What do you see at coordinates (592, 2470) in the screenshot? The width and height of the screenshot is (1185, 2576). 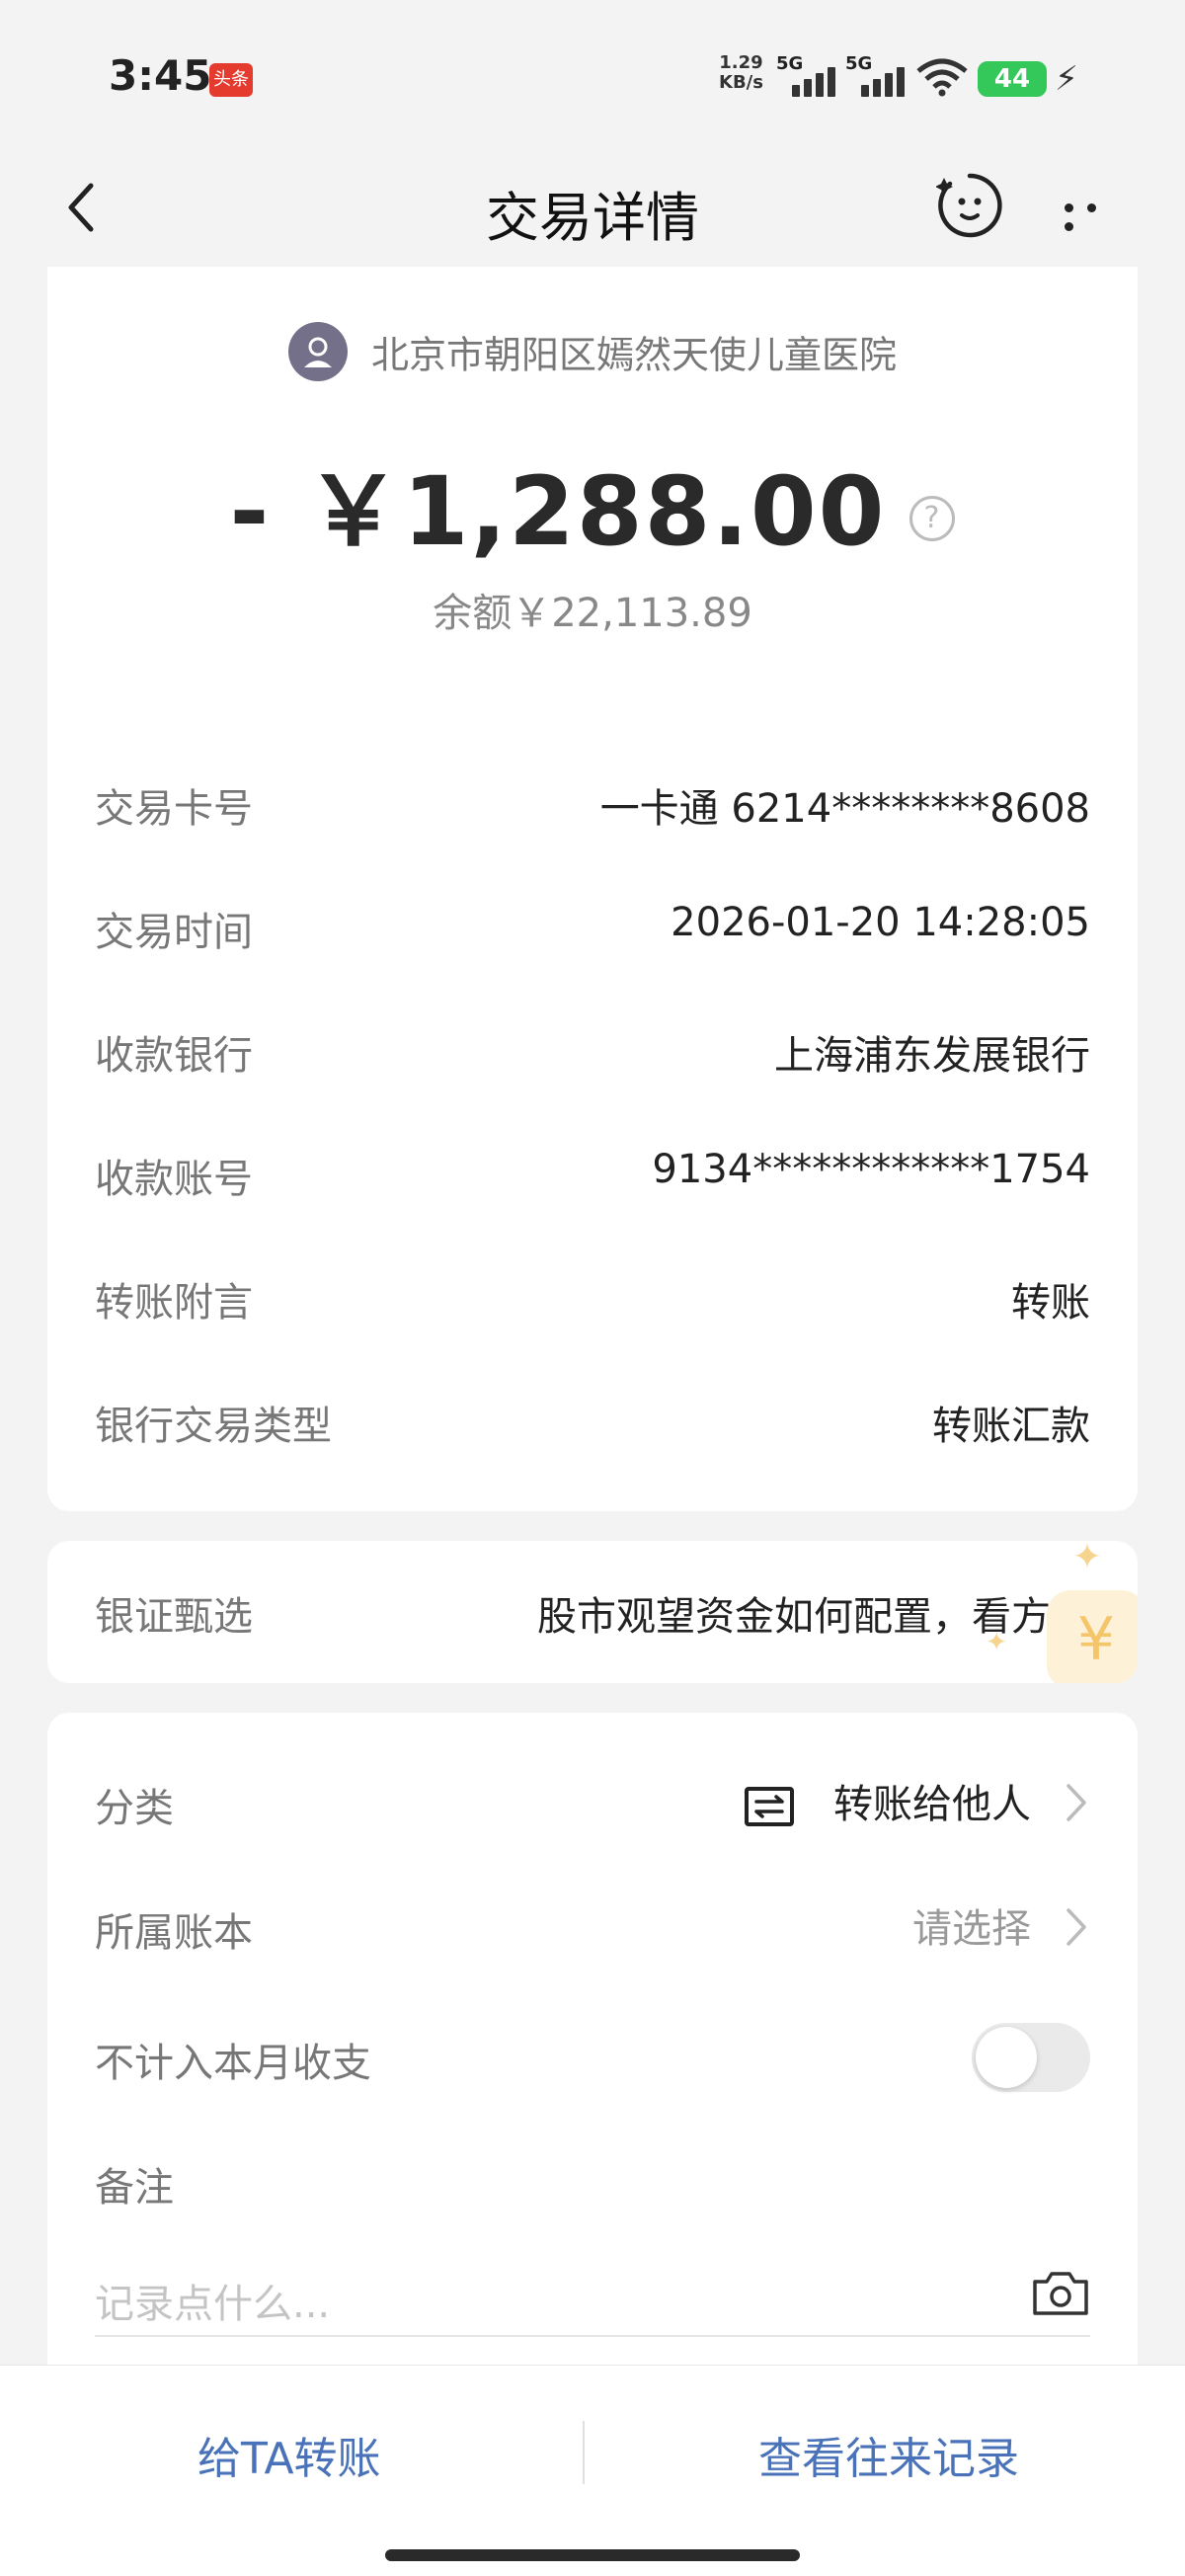 I see `bottom-action-bar: 给TA转账 查看往来记录` at bounding box center [592, 2470].